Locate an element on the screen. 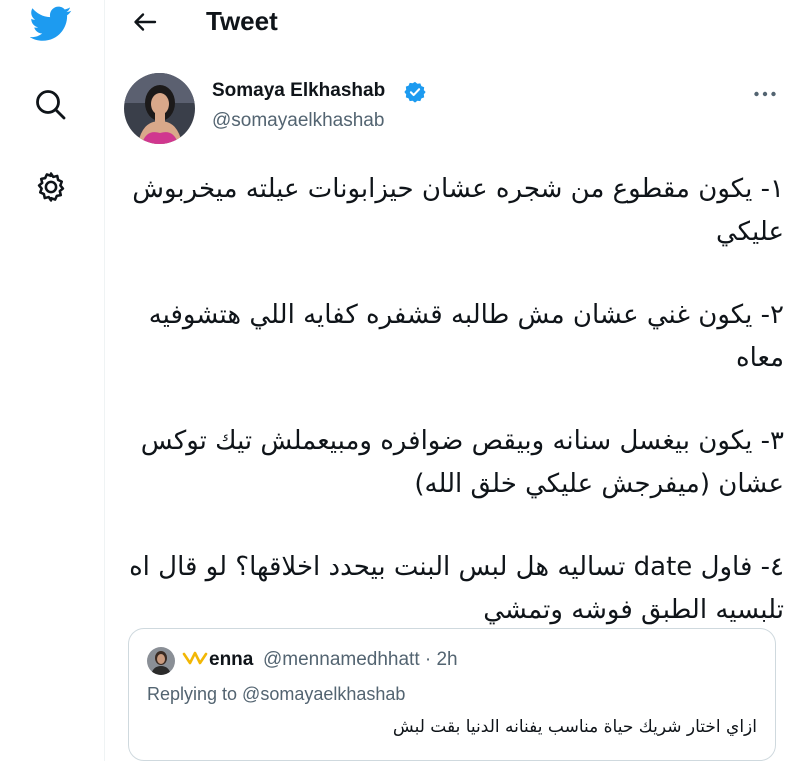  verified-badge-icon is located at coordinates (415, 92).